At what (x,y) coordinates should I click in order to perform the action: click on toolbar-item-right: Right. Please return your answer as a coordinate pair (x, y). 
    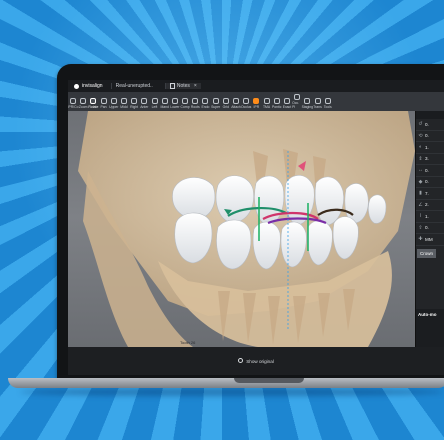
    Looking at the image, I should click on (134, 104).